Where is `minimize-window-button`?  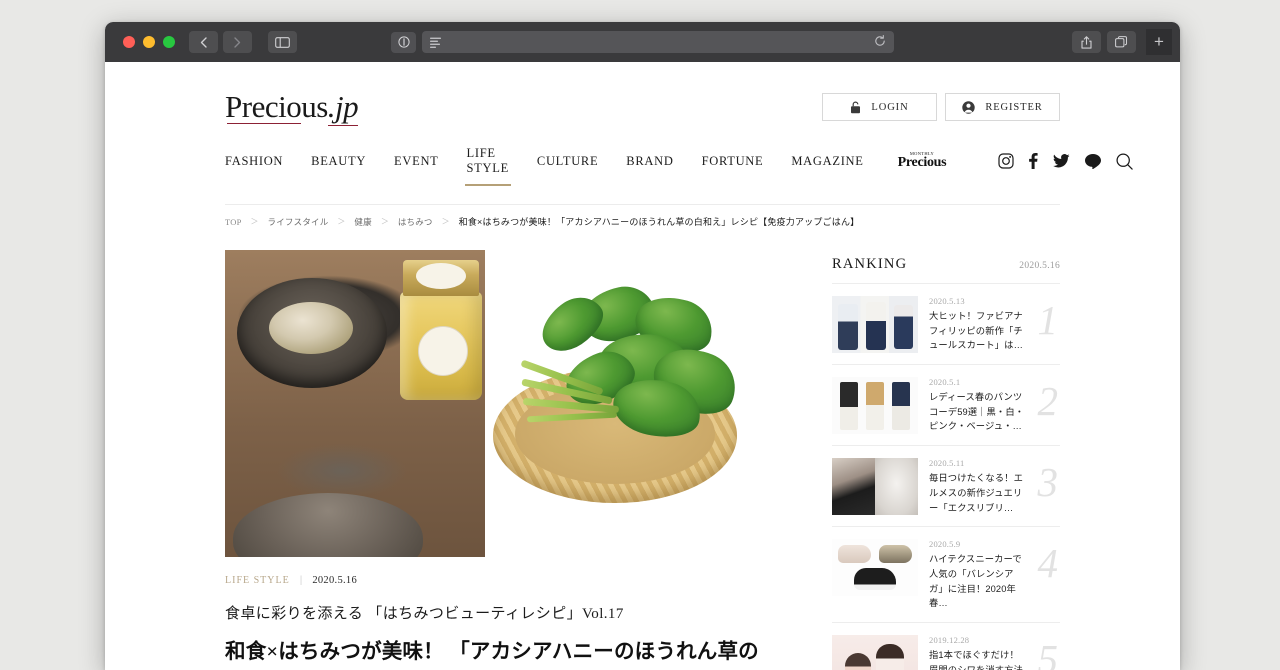 minimize-window-button is located at coordinates (149, 42).